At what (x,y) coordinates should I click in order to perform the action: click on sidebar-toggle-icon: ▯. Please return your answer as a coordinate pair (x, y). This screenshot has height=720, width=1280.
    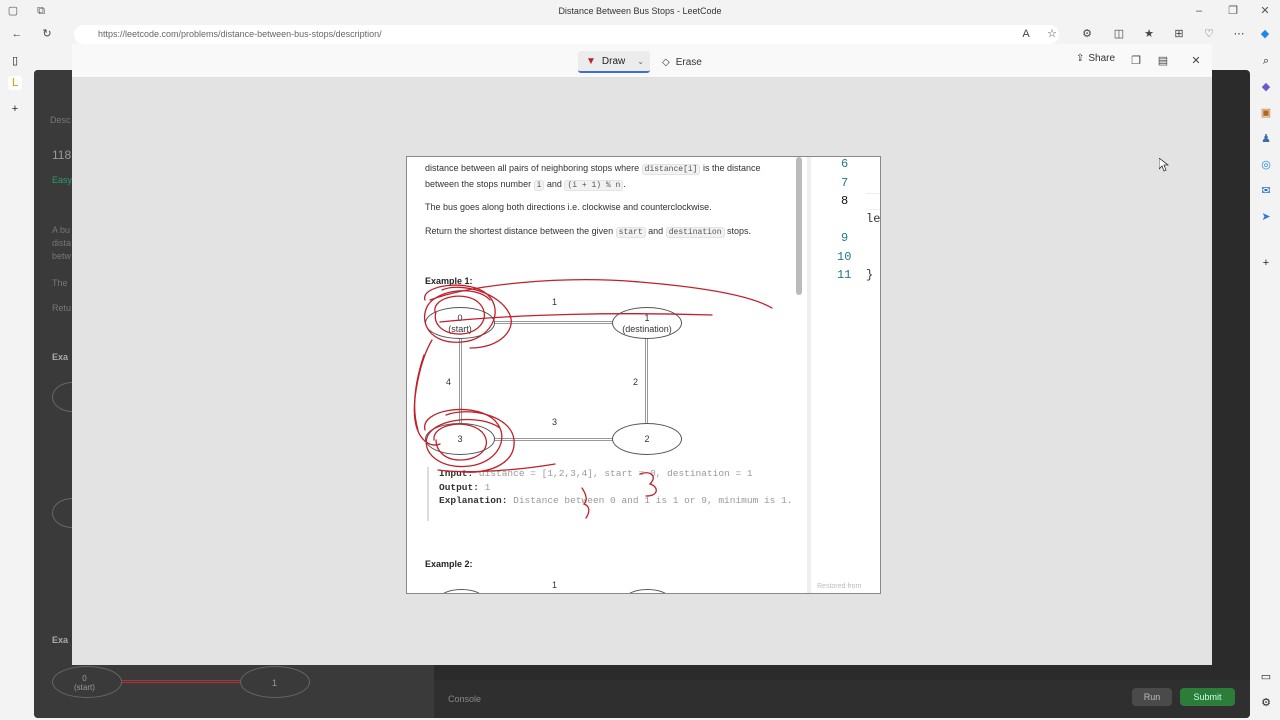
    Looking at the image, I should click on (15, 61).